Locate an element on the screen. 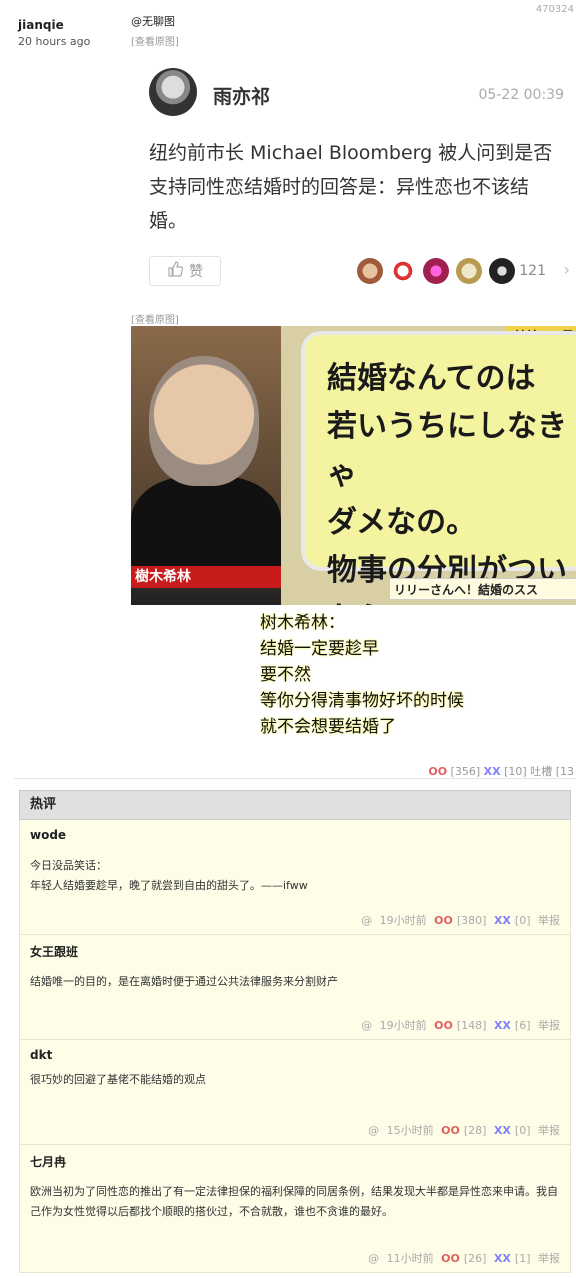 Image resolution: width=576 pixels, height=1278 pixels. chevron-right-icon: › is located at coordinates (566, 269).